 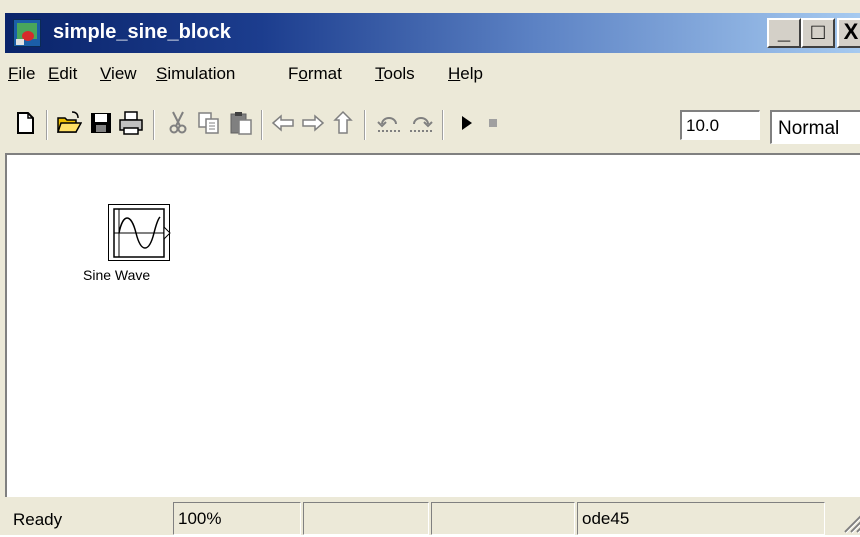 What do you see at coordinates (195, 74) in the screenshot?
I see `menu-simulation: Simulation` at bounding box center [195, 74].